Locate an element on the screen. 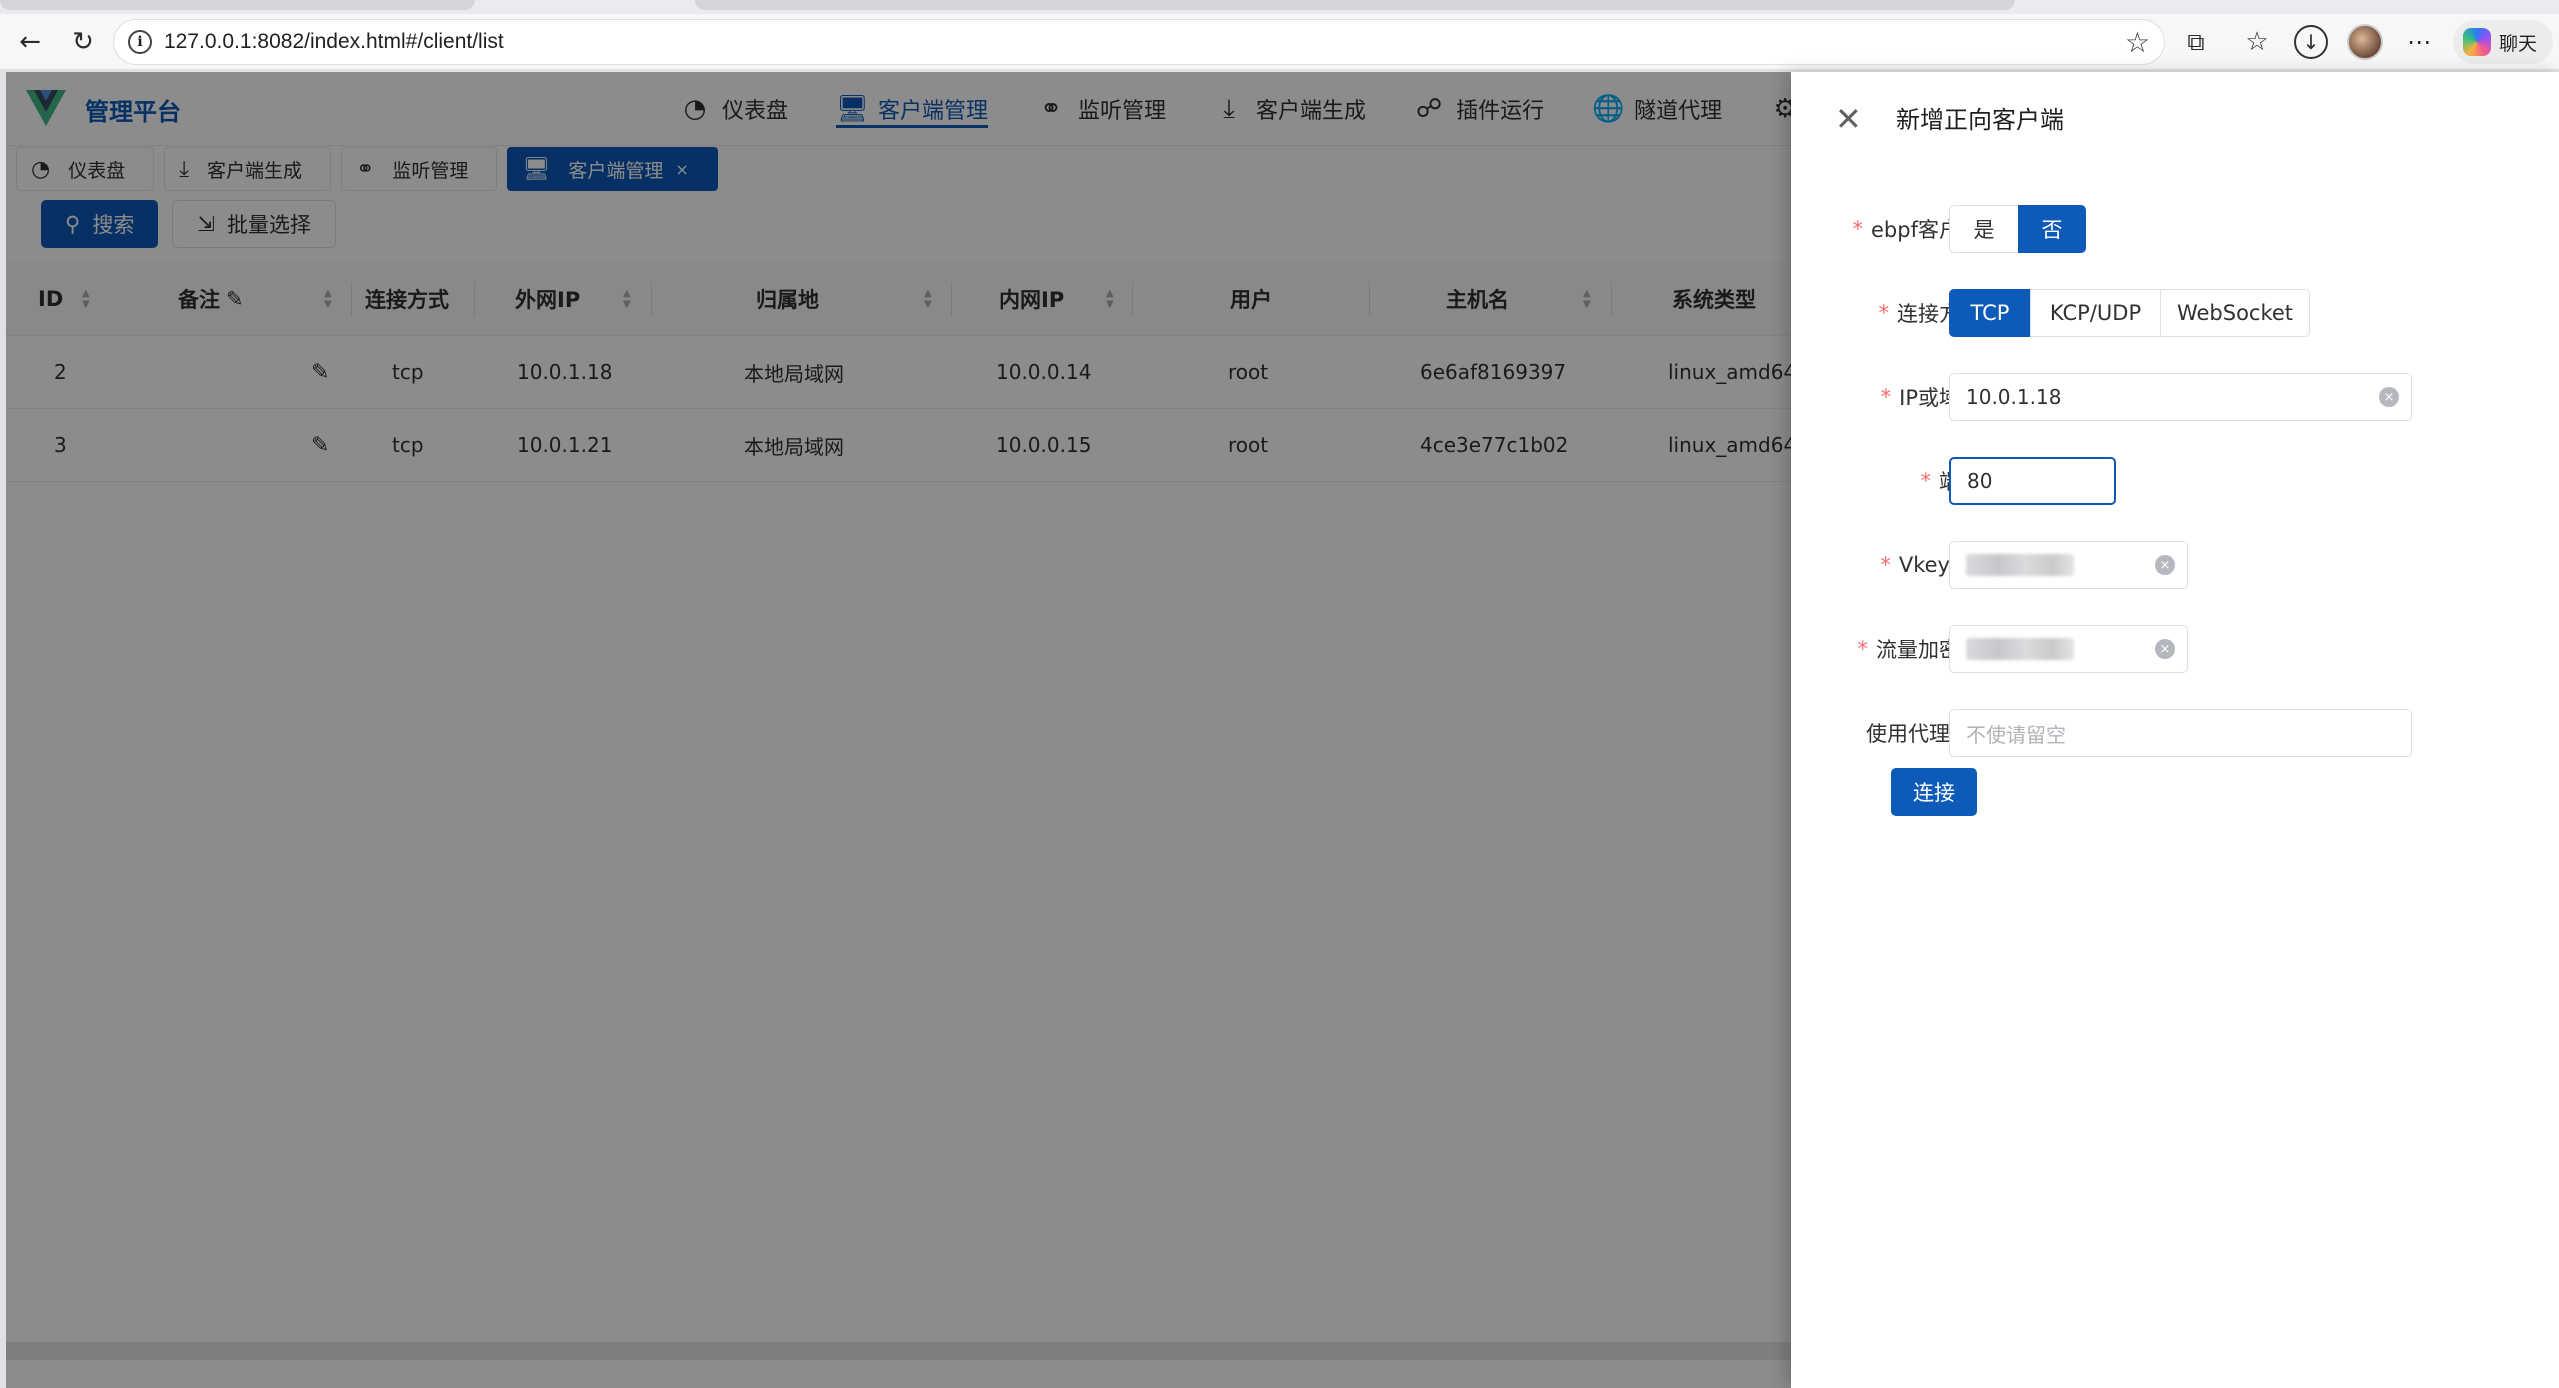  host-input: 10.0.1.18 × is located at coordinates (2180, 397).